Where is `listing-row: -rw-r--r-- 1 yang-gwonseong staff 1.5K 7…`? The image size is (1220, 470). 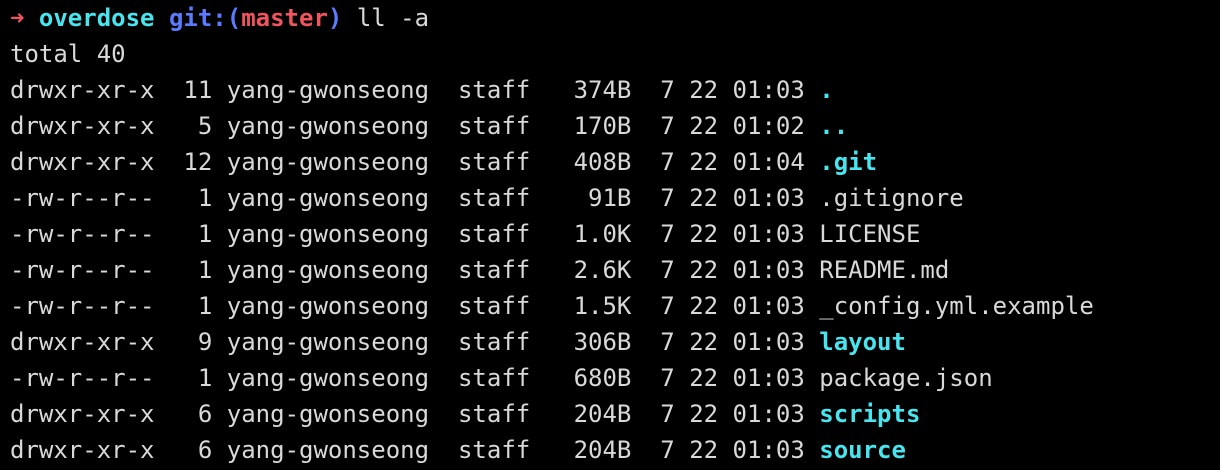 listing-row: -rw-r--r-- 1 yang-gwonseong staff 1.5K 7… is located at coordinates (615, 306).